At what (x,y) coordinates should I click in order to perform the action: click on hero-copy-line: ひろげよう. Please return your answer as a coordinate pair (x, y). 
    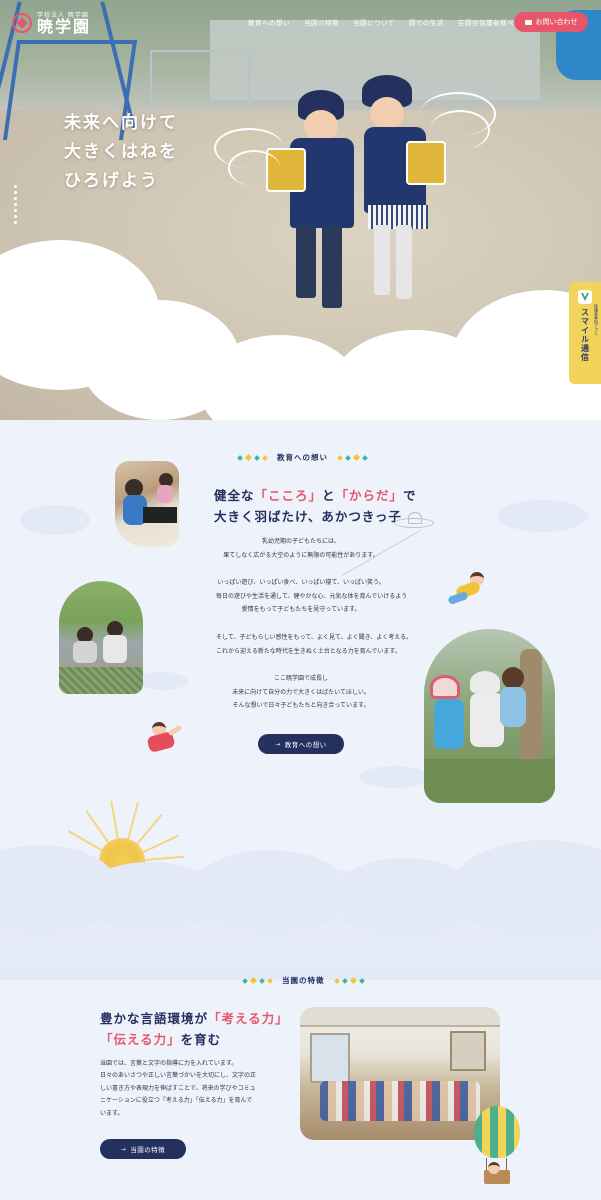
    Looking at the image, I should click on (111, 181).